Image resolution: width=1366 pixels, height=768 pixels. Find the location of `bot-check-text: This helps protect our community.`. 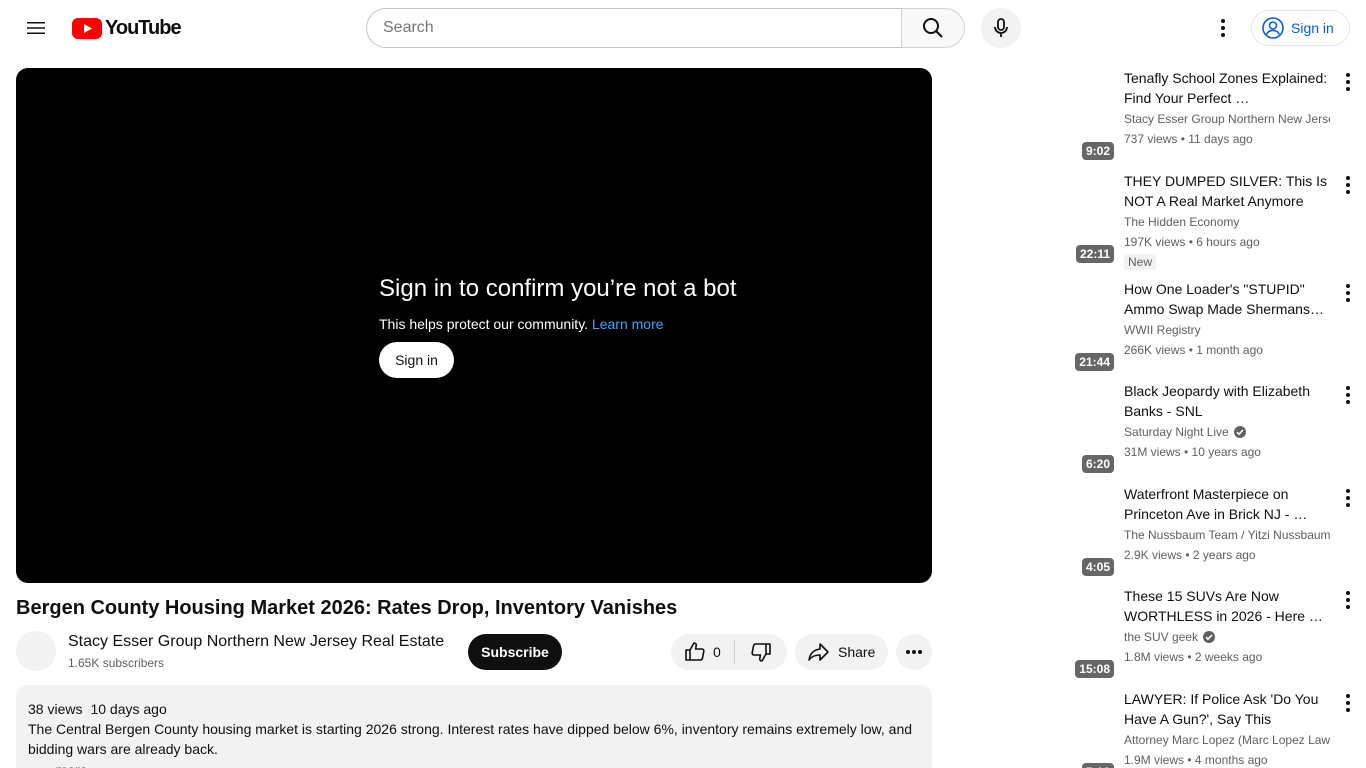

bot-check-text: This helps protect our community. is located at coordinates (484, 324).